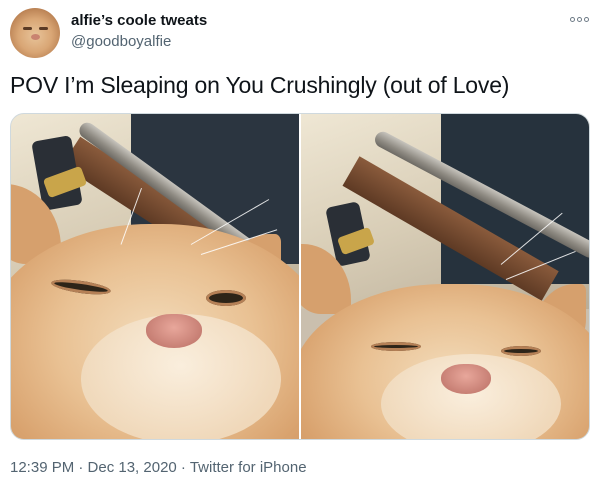  What do you see at coordinates (27, 28) in the screenshot?
I see `avatar-eye-left` at bounding box center [27, 28].